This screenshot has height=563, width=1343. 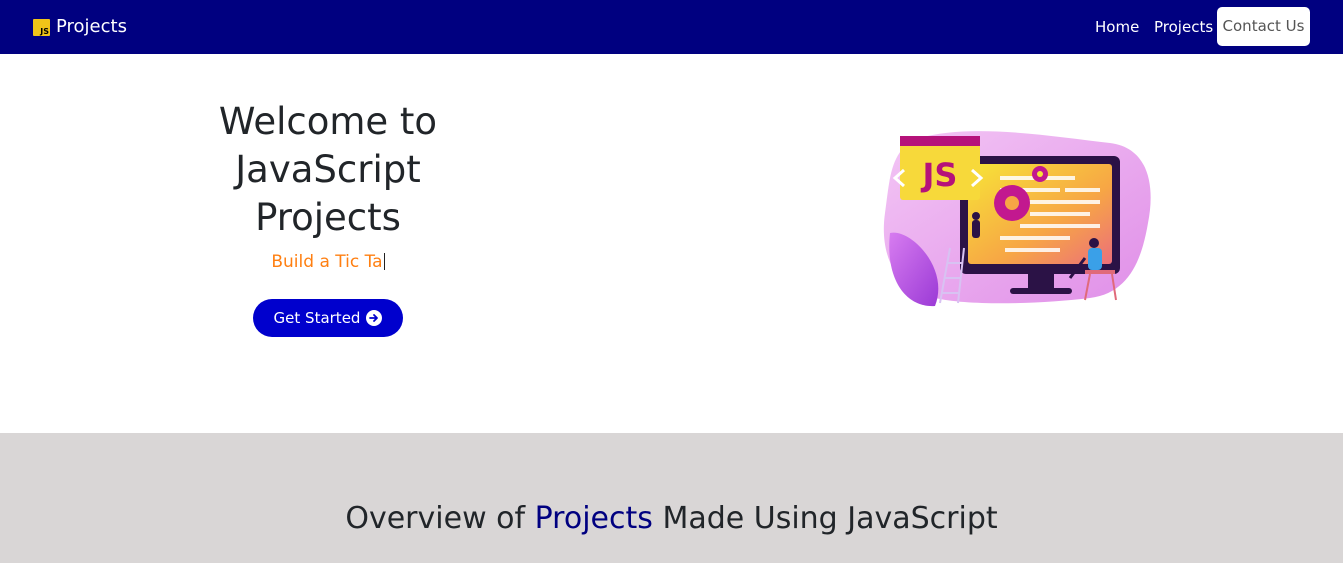 What do you see at coordinates (435, 518) in the screenshot?
I see `overview-title-pre: Overview of` at bounding box center [435, 518].